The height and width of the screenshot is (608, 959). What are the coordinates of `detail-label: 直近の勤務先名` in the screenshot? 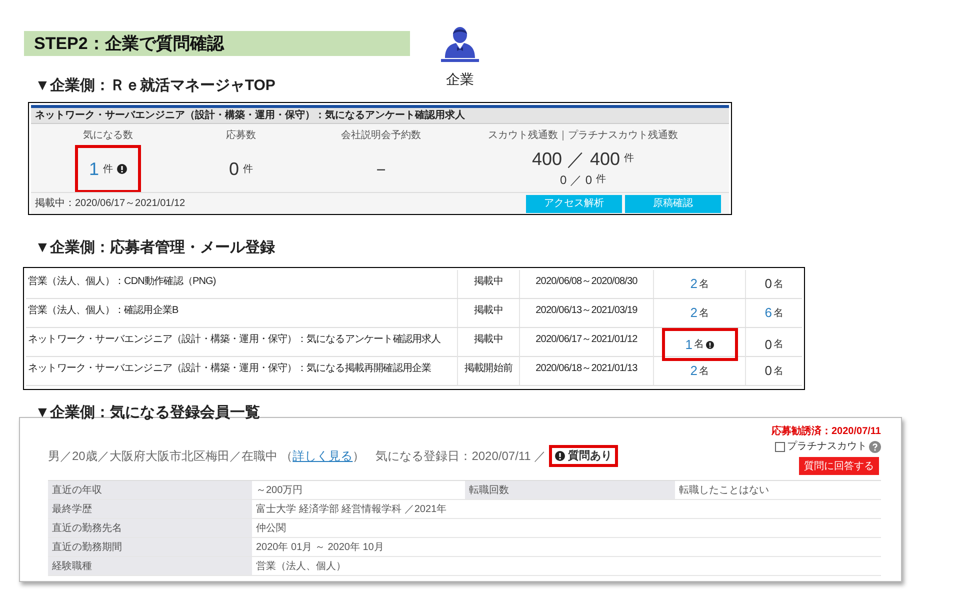 It's located at (87, 529).